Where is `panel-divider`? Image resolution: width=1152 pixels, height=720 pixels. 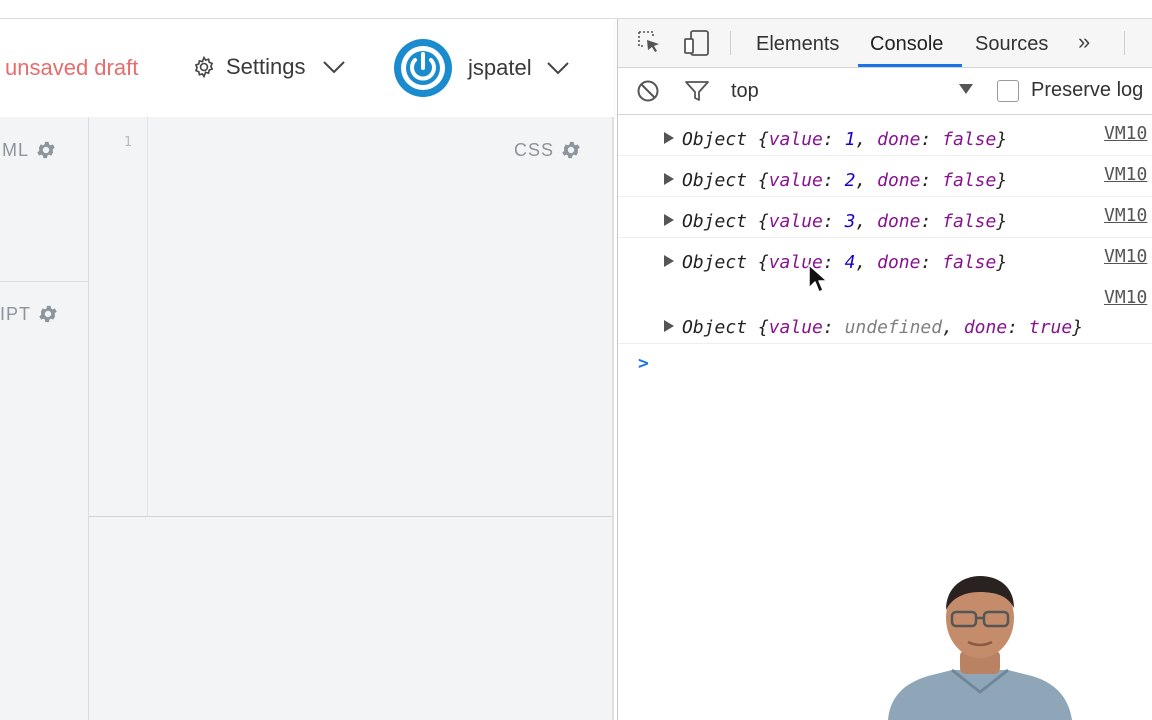
panel-divider is located at coordinates (44, 281).